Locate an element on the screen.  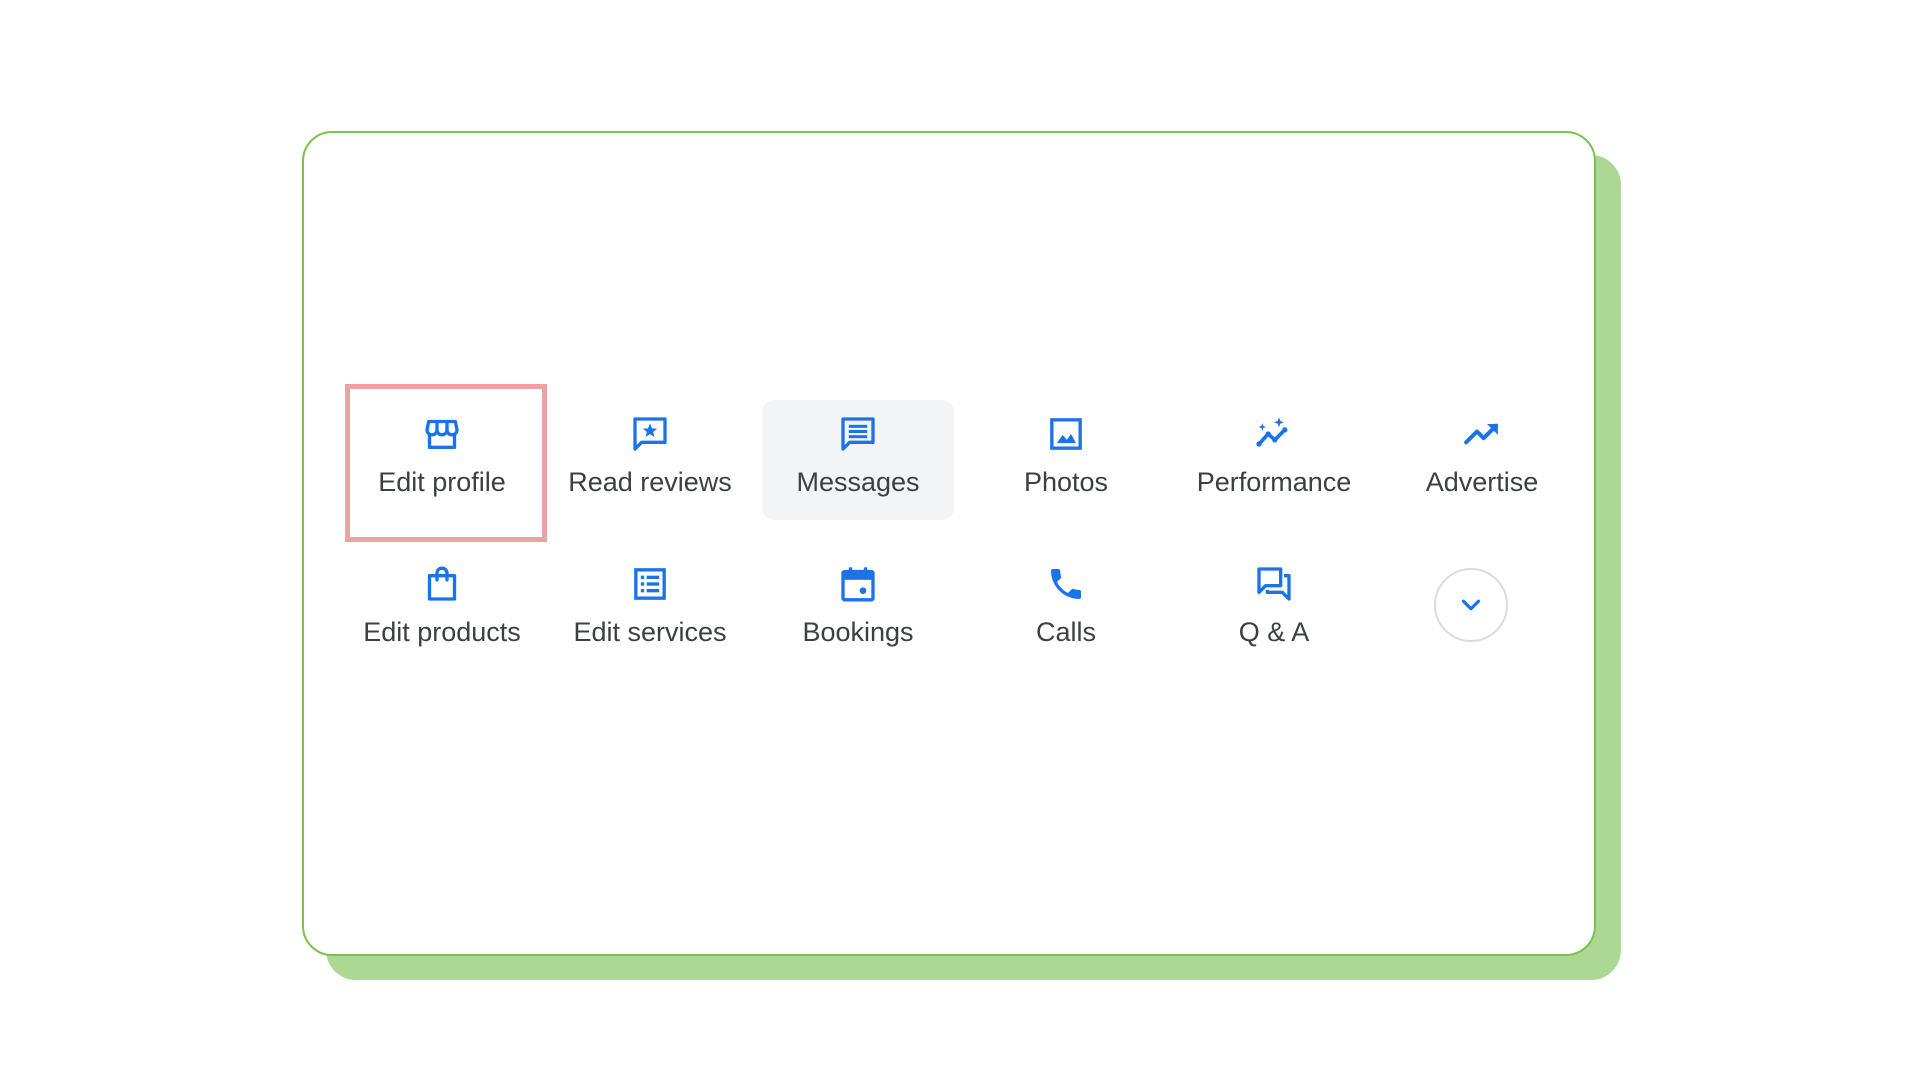
advertise-button: Advertise is located at coordinates (1482, 460).